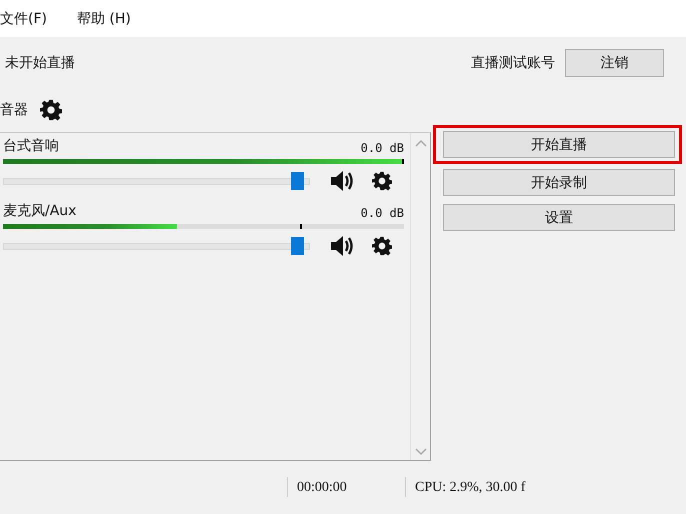 The image size is (686, 514). Describe the element at coordinates (513, 63) in the screenshot. I see `account-name: 直播测试账号` at that location.